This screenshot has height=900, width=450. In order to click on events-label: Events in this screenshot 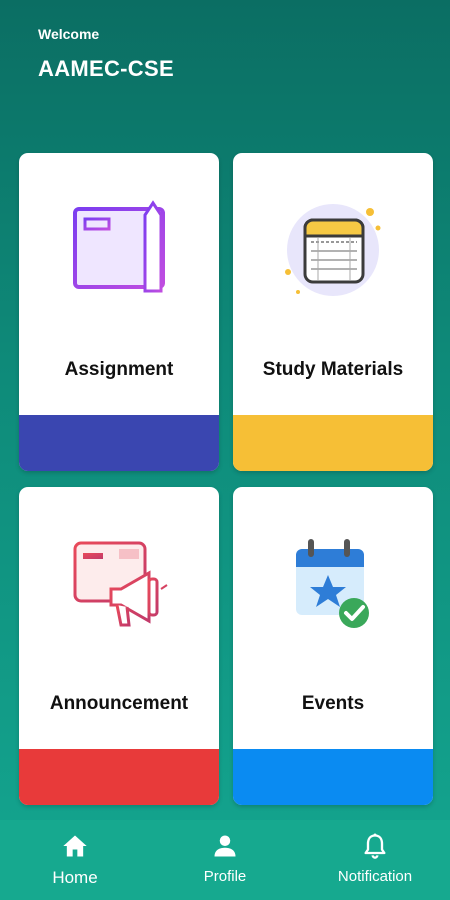, I will do `click(333, 703)`.